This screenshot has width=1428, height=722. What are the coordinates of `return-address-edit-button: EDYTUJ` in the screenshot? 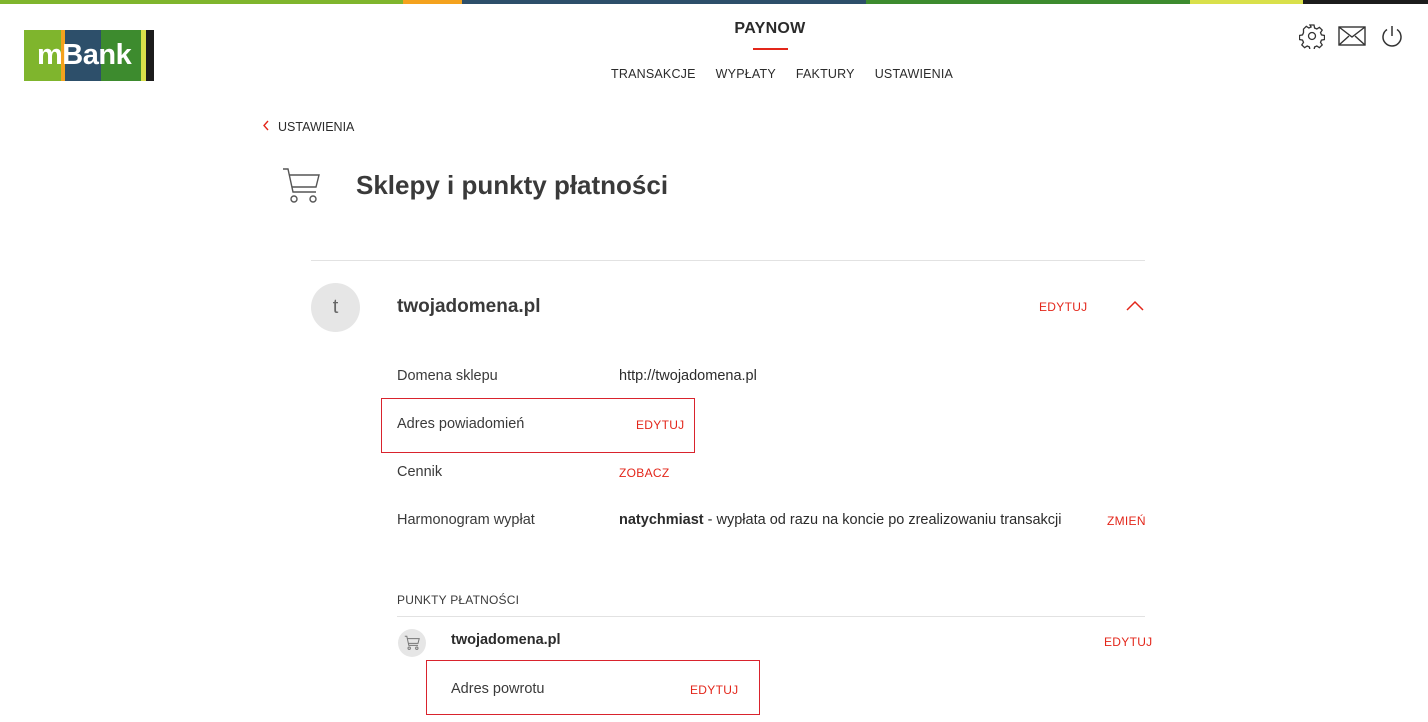 It's located at (714, 690).